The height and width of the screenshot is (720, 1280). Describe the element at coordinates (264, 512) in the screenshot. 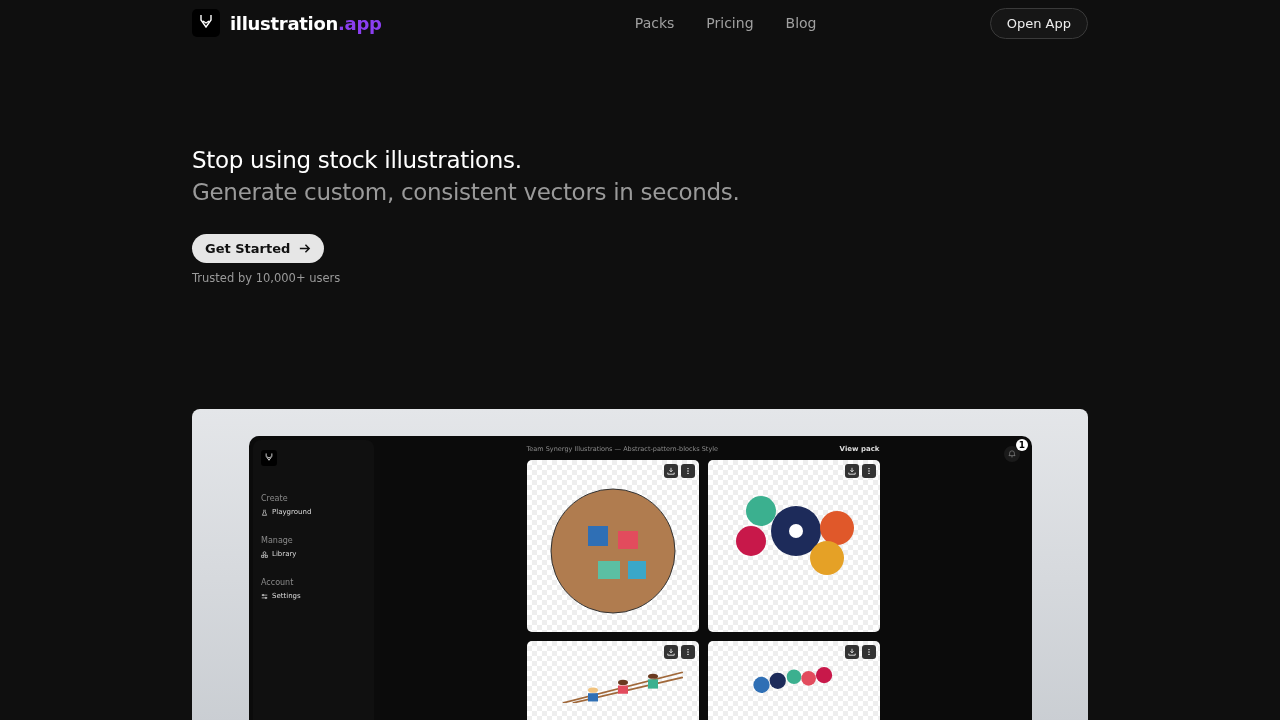

I see `flask-icon` at that location.